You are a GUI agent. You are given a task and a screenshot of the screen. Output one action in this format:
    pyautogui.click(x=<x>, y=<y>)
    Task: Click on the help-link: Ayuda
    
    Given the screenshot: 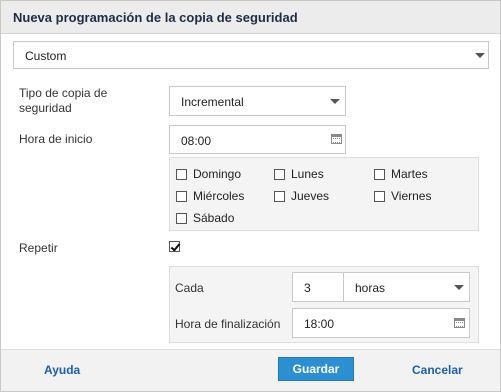 What is the action you would take?
    pyautogui.click(x=62, y=370)
    